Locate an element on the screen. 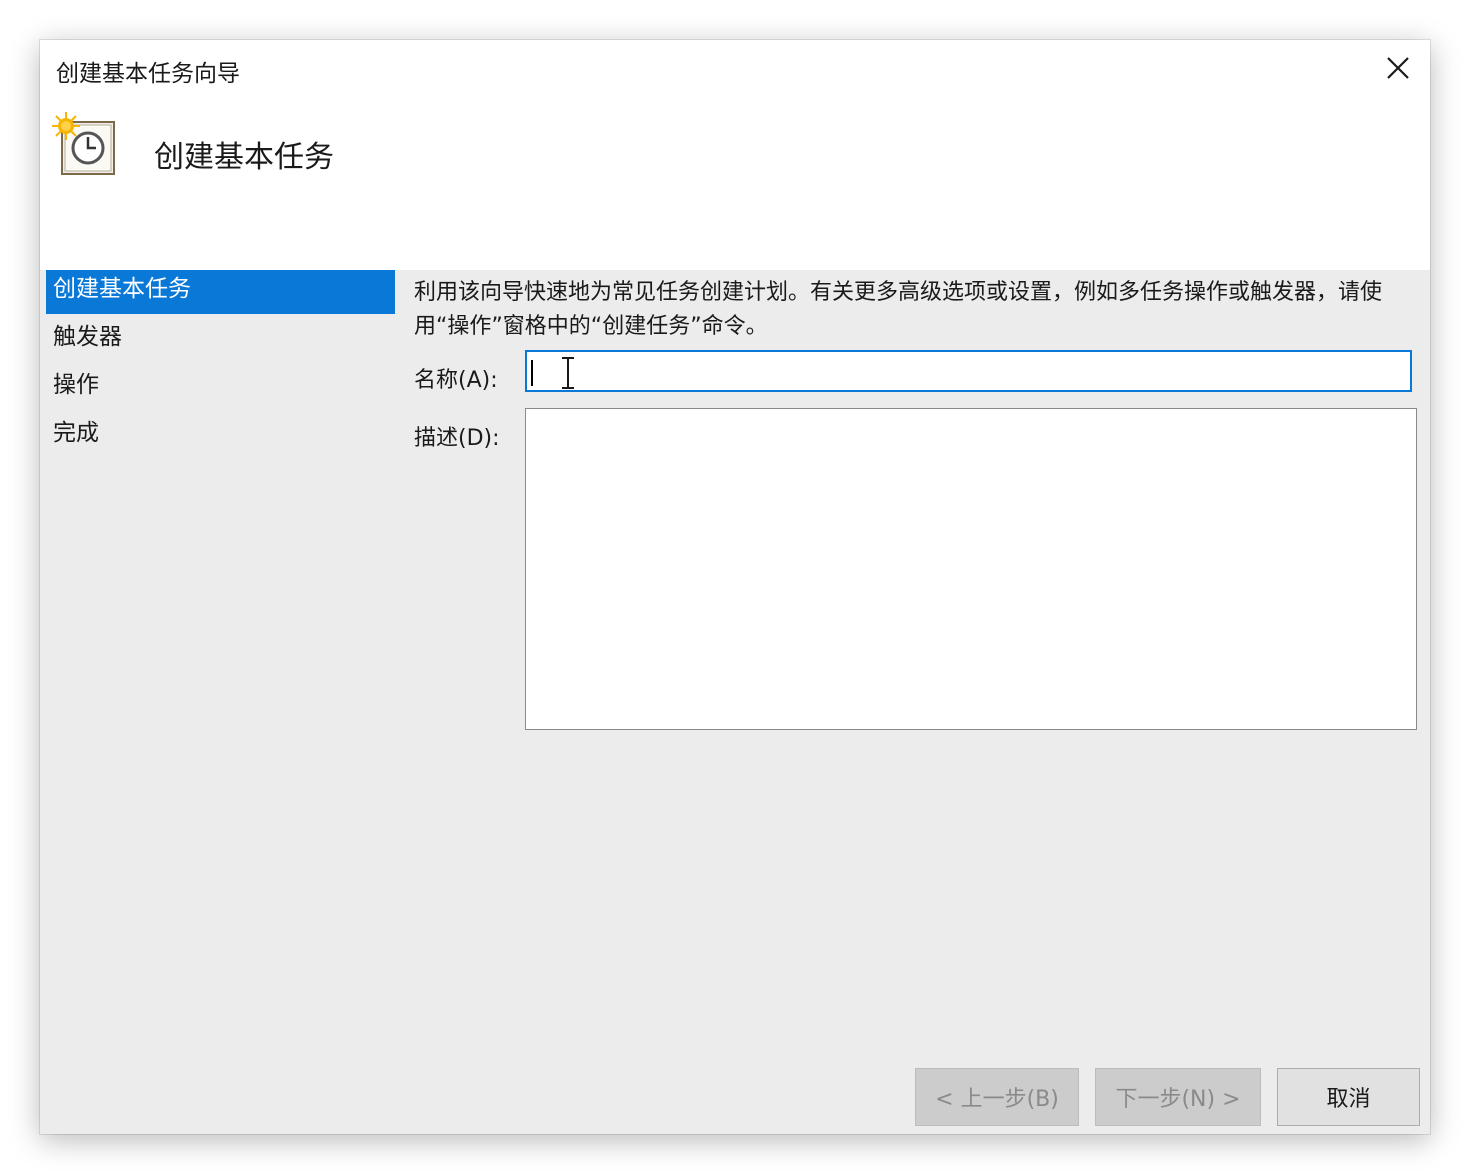 The width and height of the screenshot is (1470, 1174). name-input is located at coordinates (968, 371).